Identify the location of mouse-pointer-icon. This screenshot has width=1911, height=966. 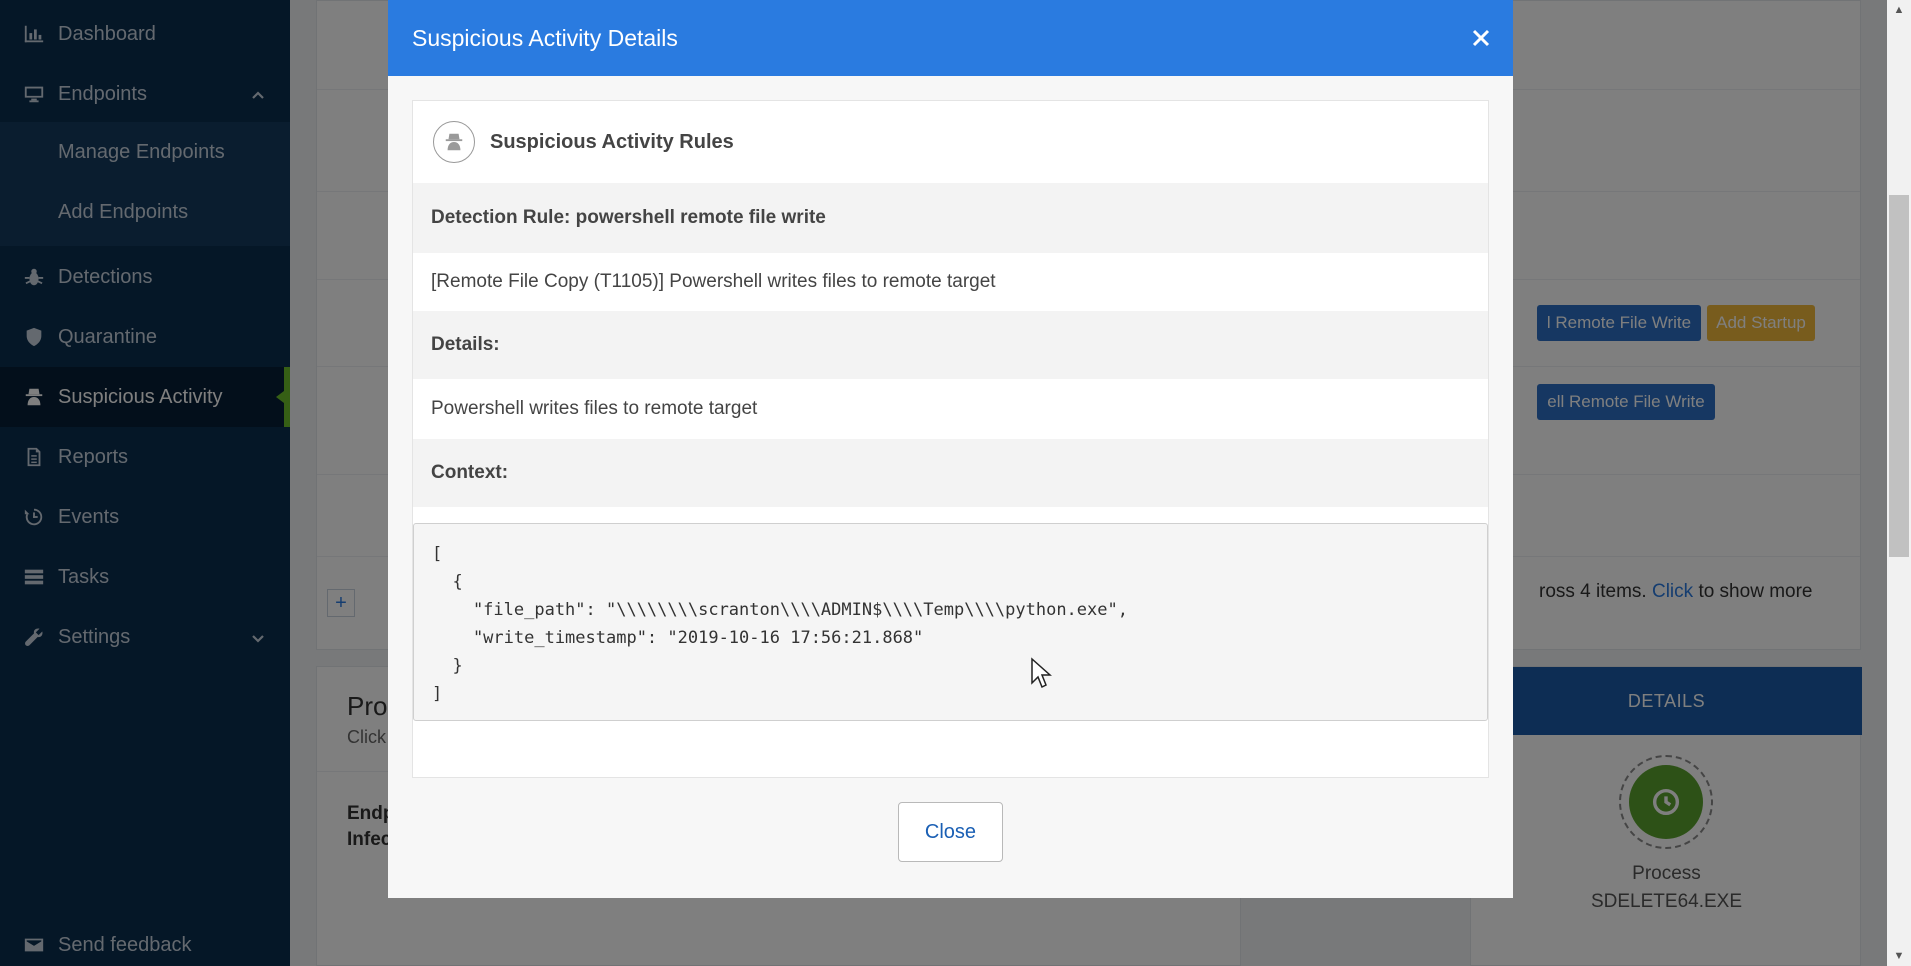
(1041, 673).